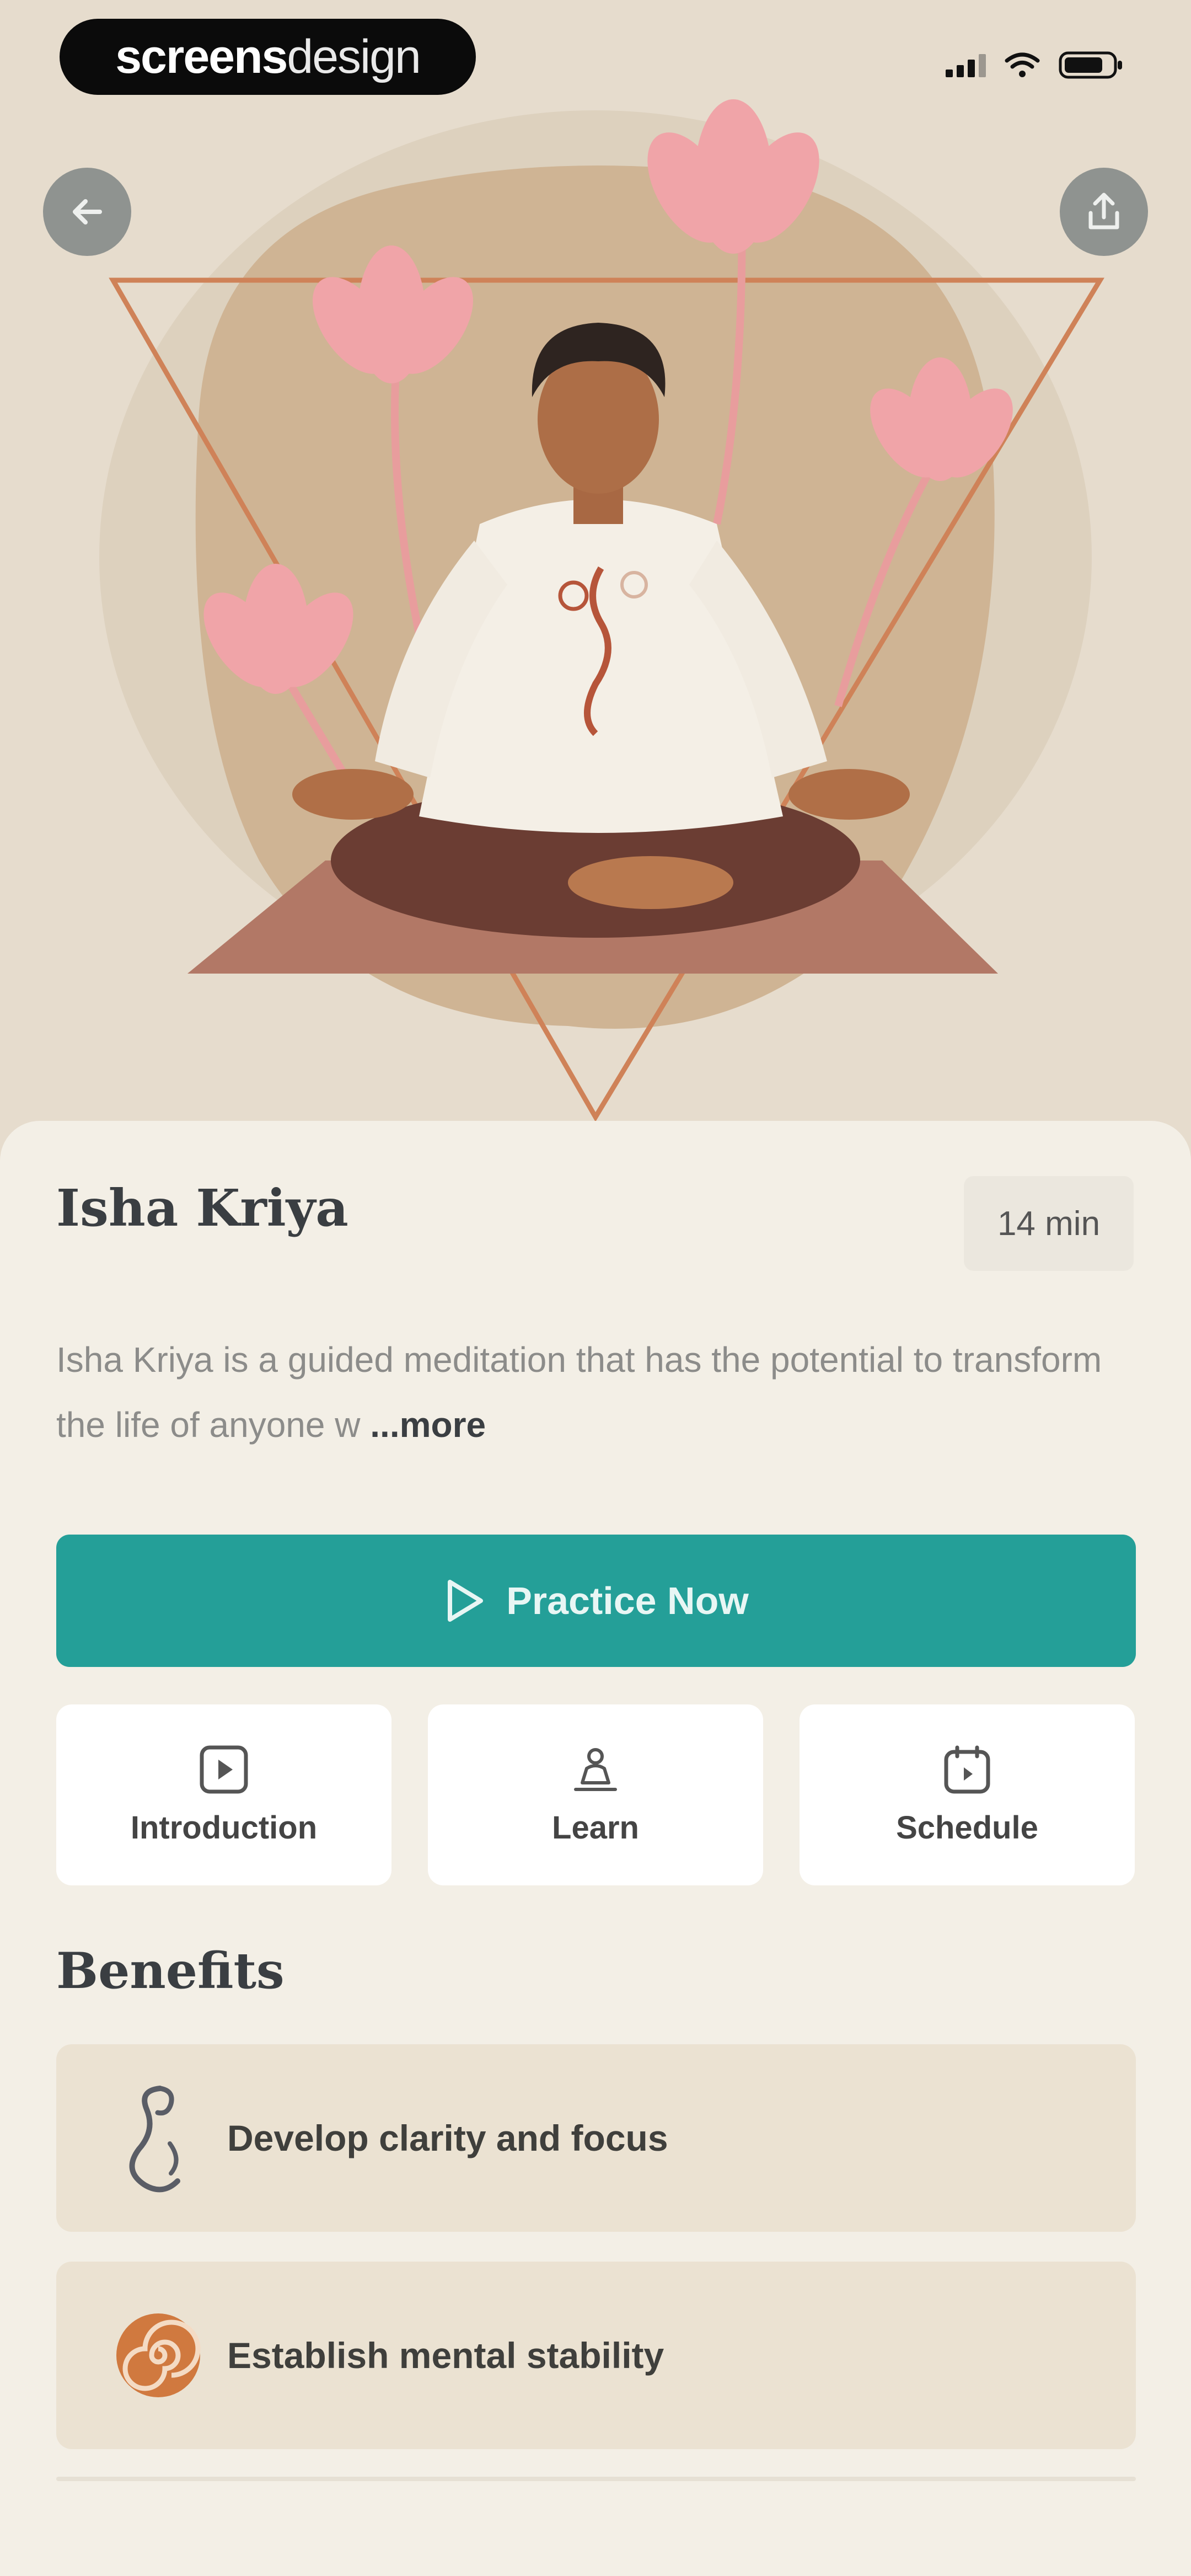 The height and width of the screenshot is (2576, 1191). I want to click on brand-logo-light: design, so click(354, 56).